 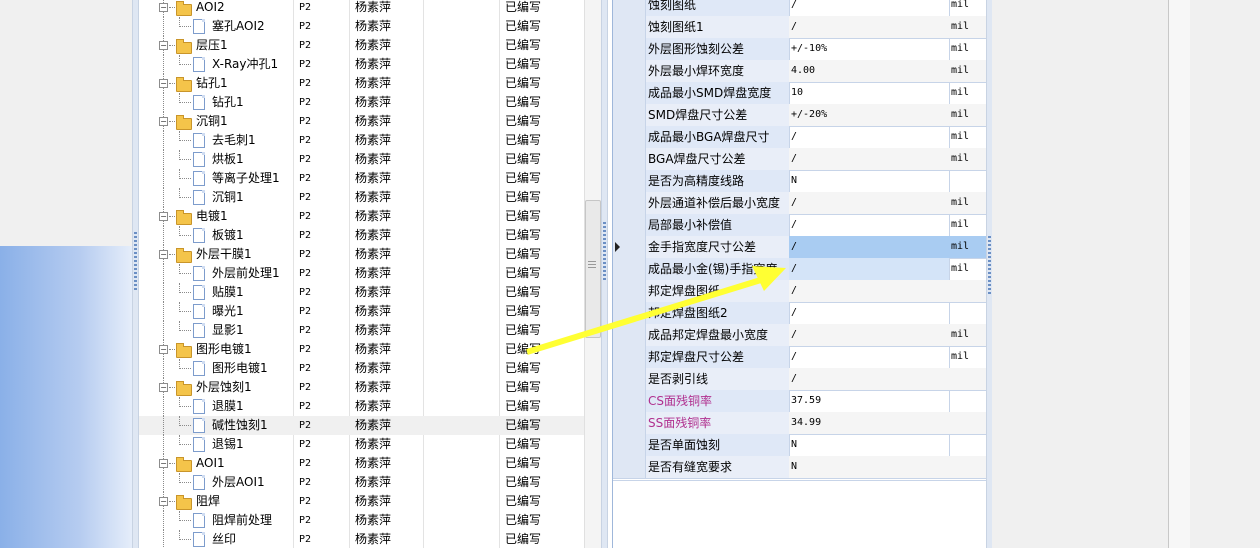 I want to click on tree-row: 等离子处理1 P2 杨素萍 已编写, so click(x=361, y=178).